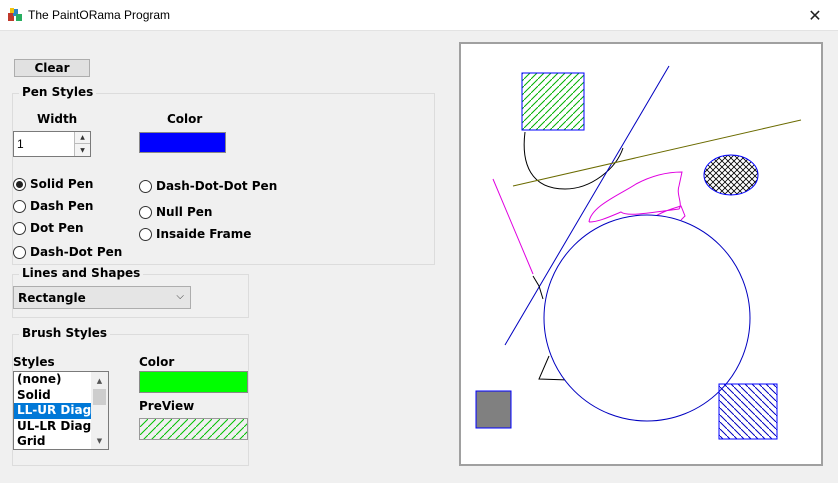 The image size is (838, 483). What do you see at coordinates (15, 14) in the screenshot?
I see `paint-app-icon` at bounding box center [15, 14].